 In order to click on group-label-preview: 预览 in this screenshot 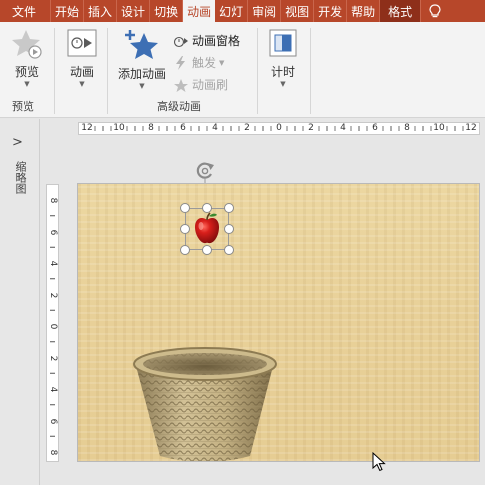, I will do `click(23, 106)`.